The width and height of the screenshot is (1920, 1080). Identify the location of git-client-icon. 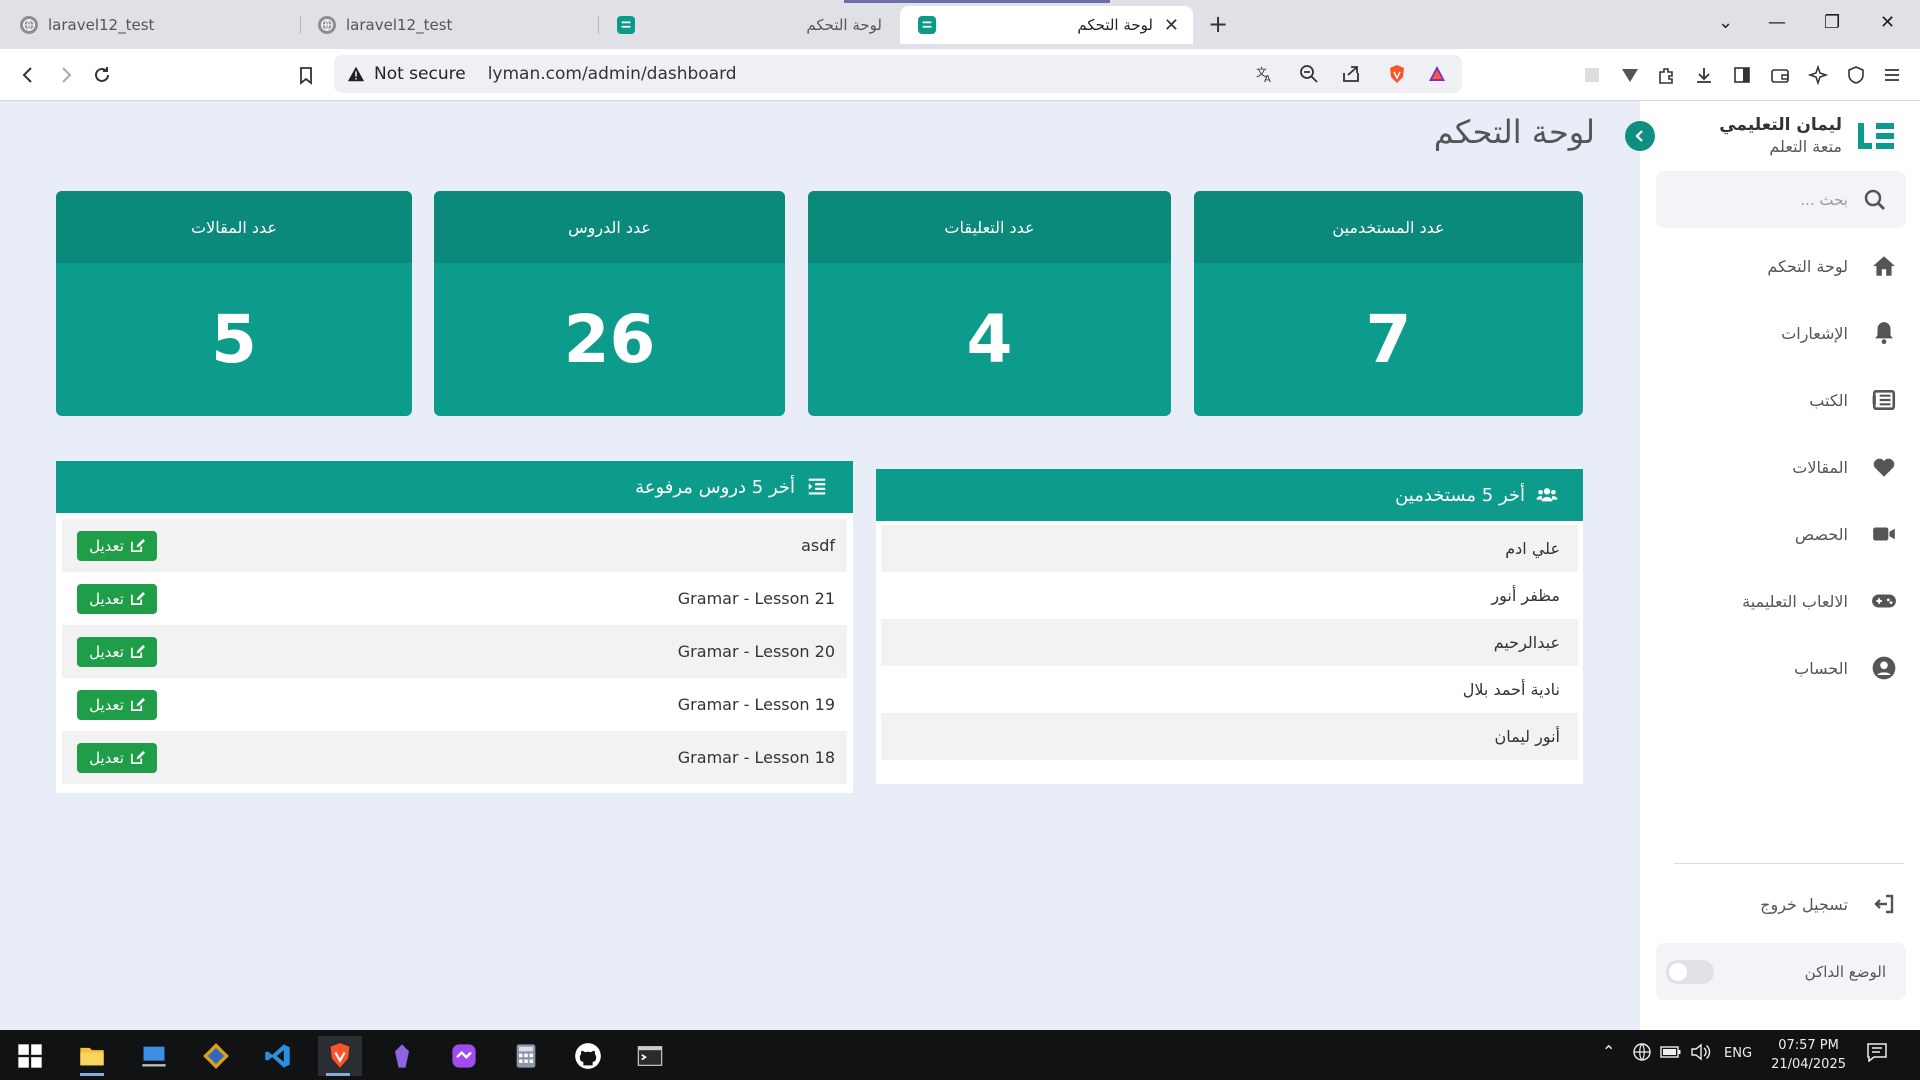
(216, 1056).